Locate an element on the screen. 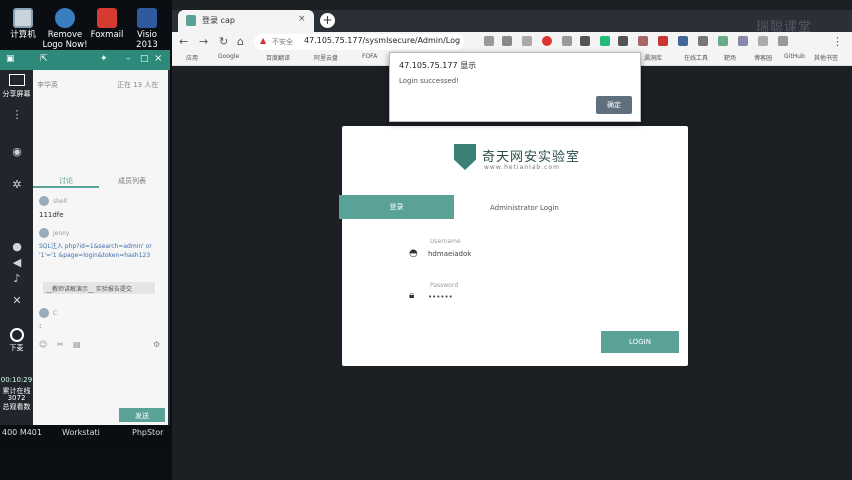  home-icon: ⌂ is located at coordinates (240, 41).